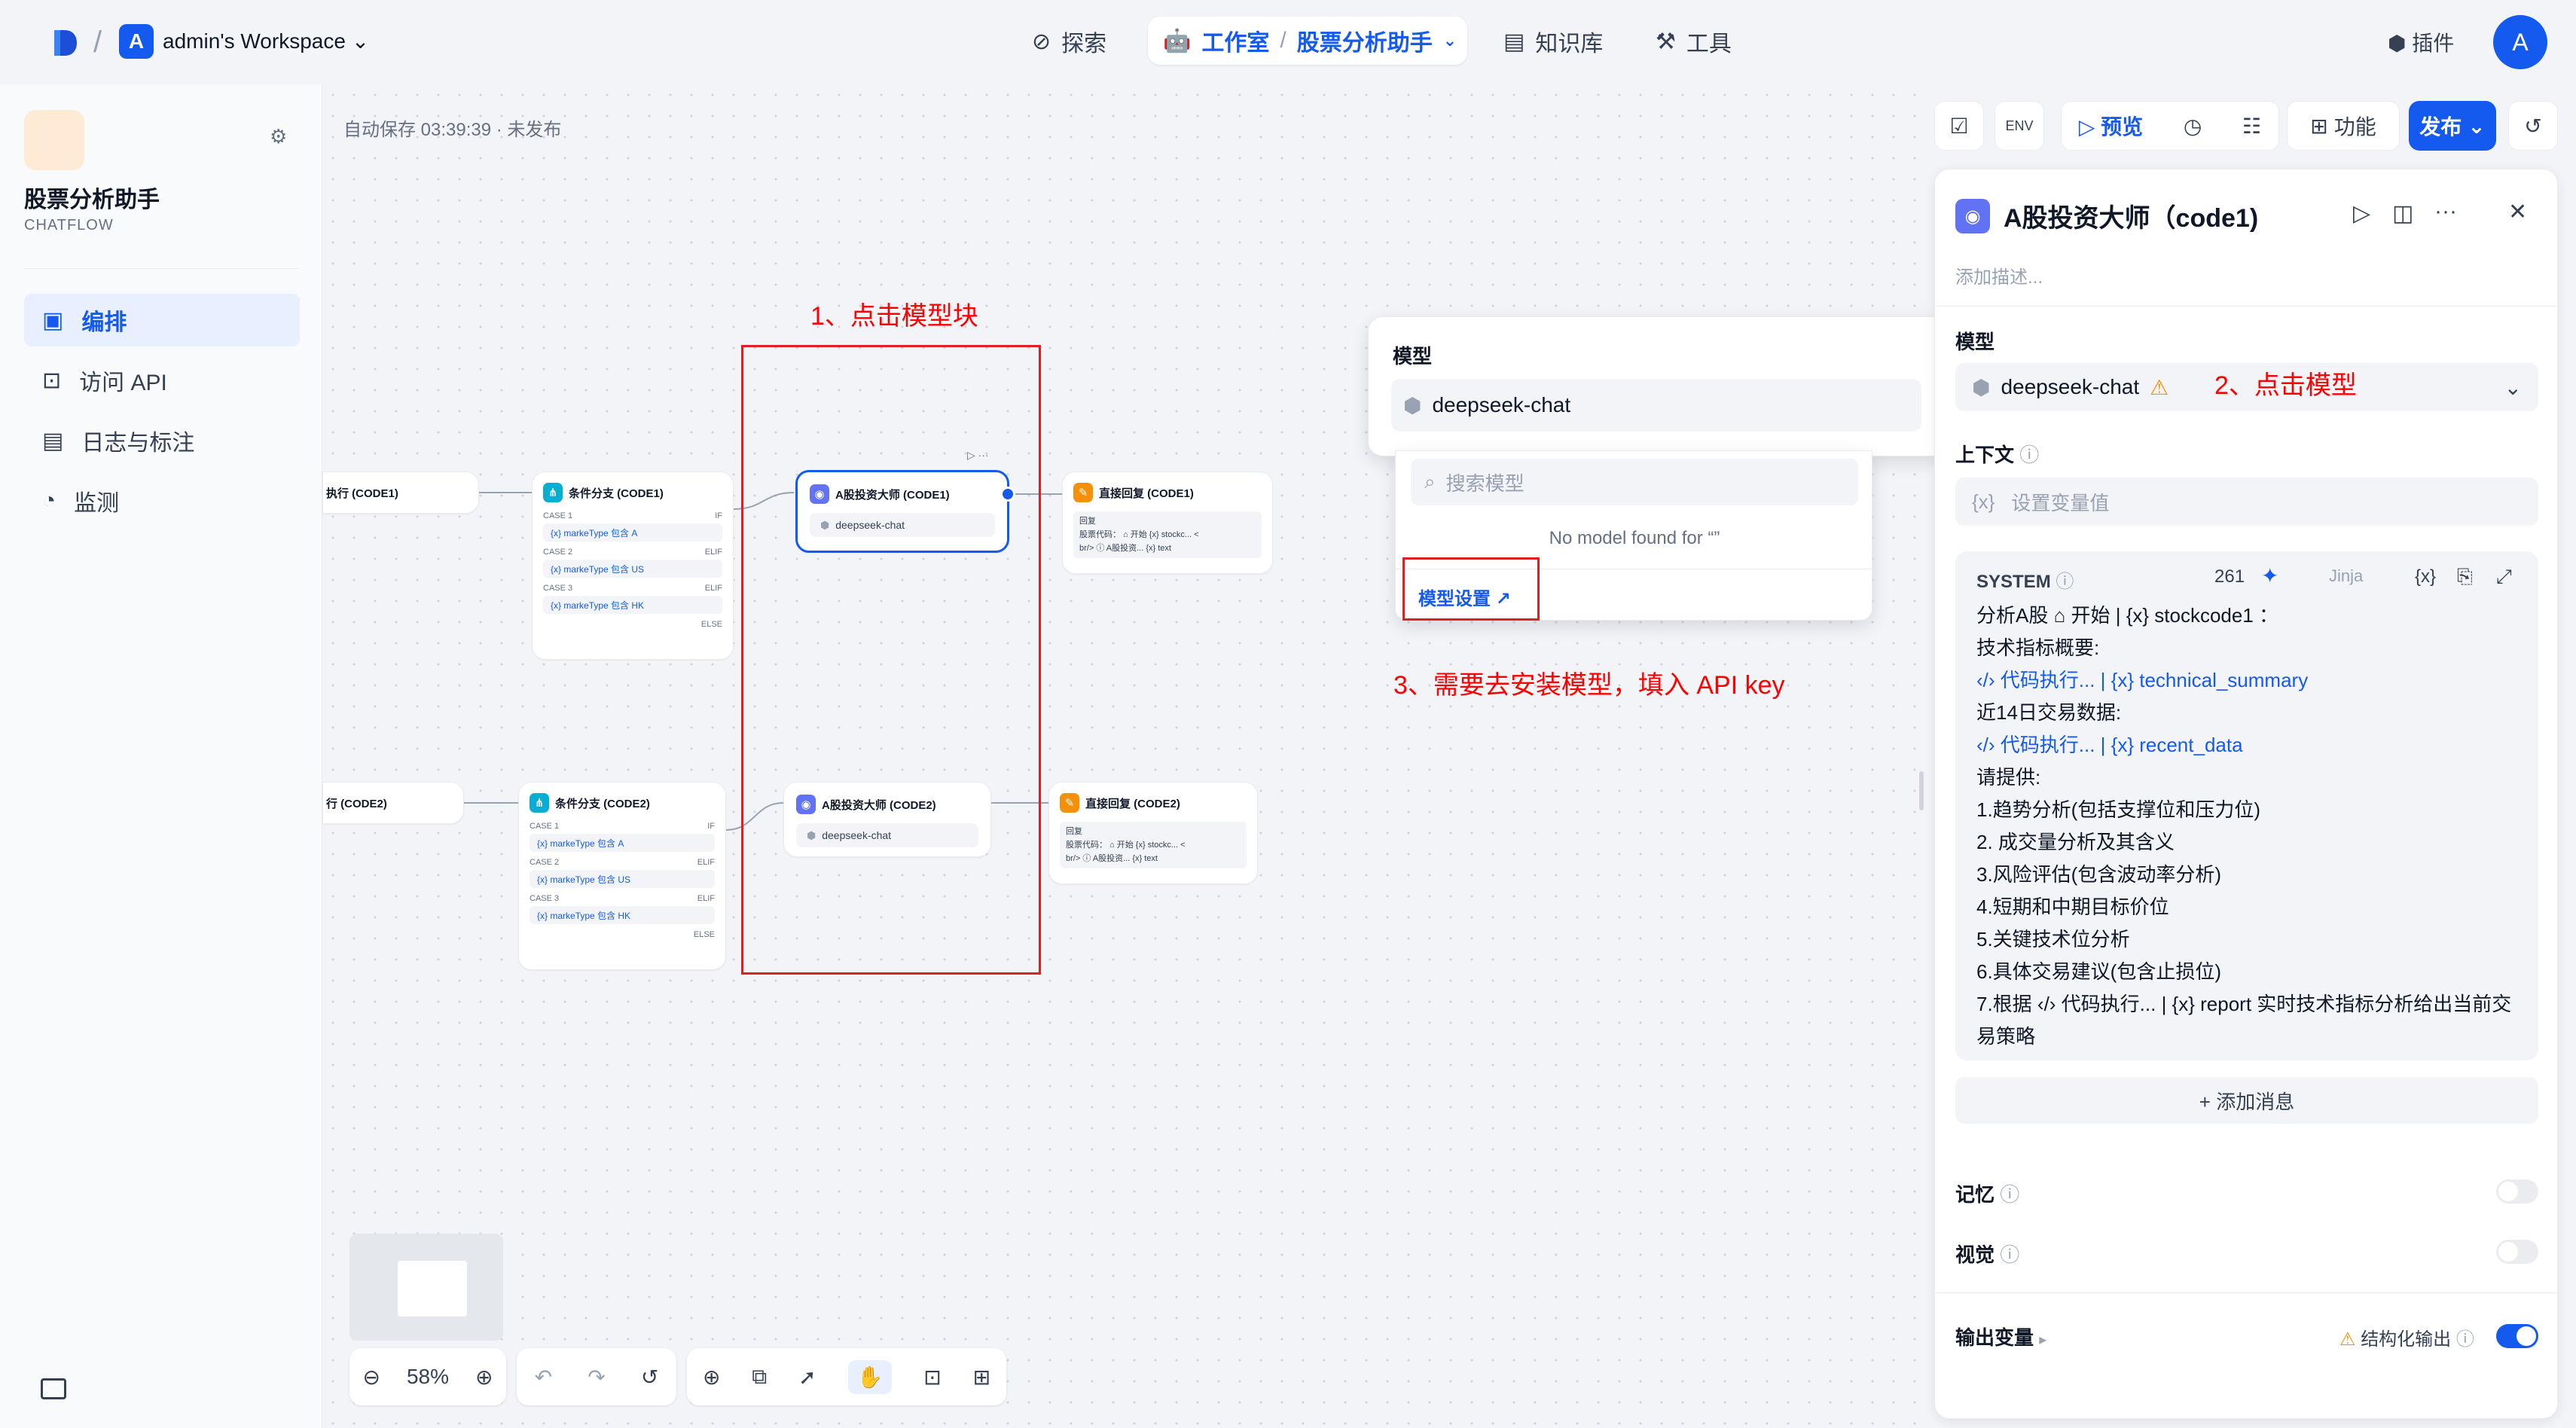 Image resolution: width=2576 pixels, height=1428 pixels. I want to click on zoom-in-icon: ⊕, so click(484, 1377).